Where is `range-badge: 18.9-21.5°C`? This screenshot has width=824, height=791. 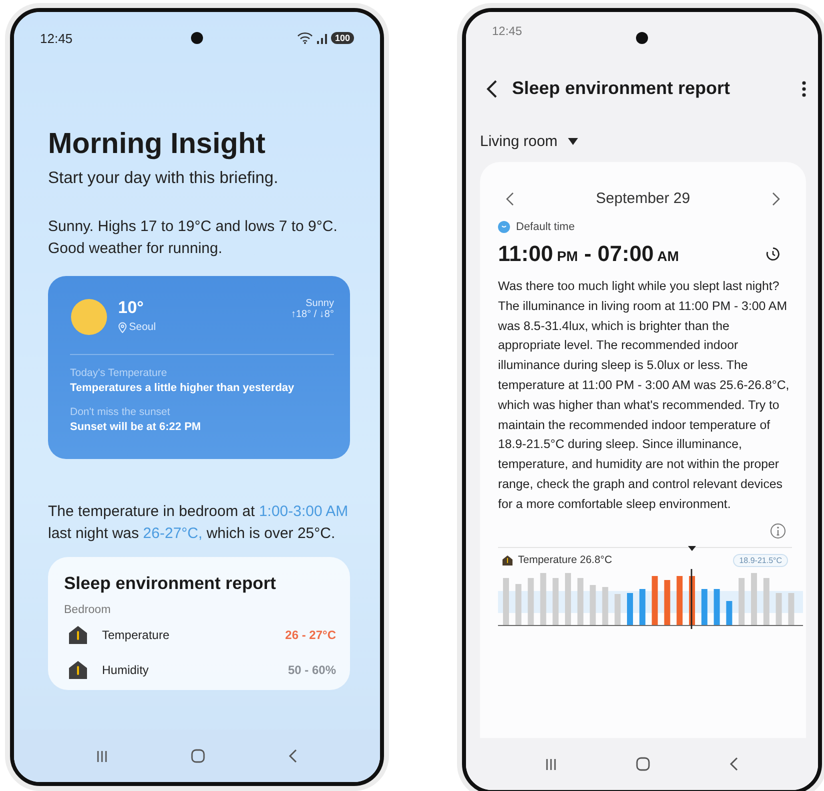 range-badge: 18.9-21.5°C is located at coordinates (760, 560).